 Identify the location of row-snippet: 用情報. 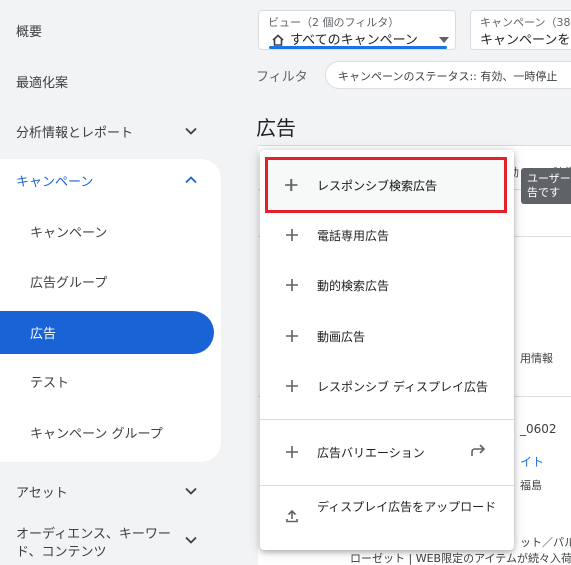
(536, 358).